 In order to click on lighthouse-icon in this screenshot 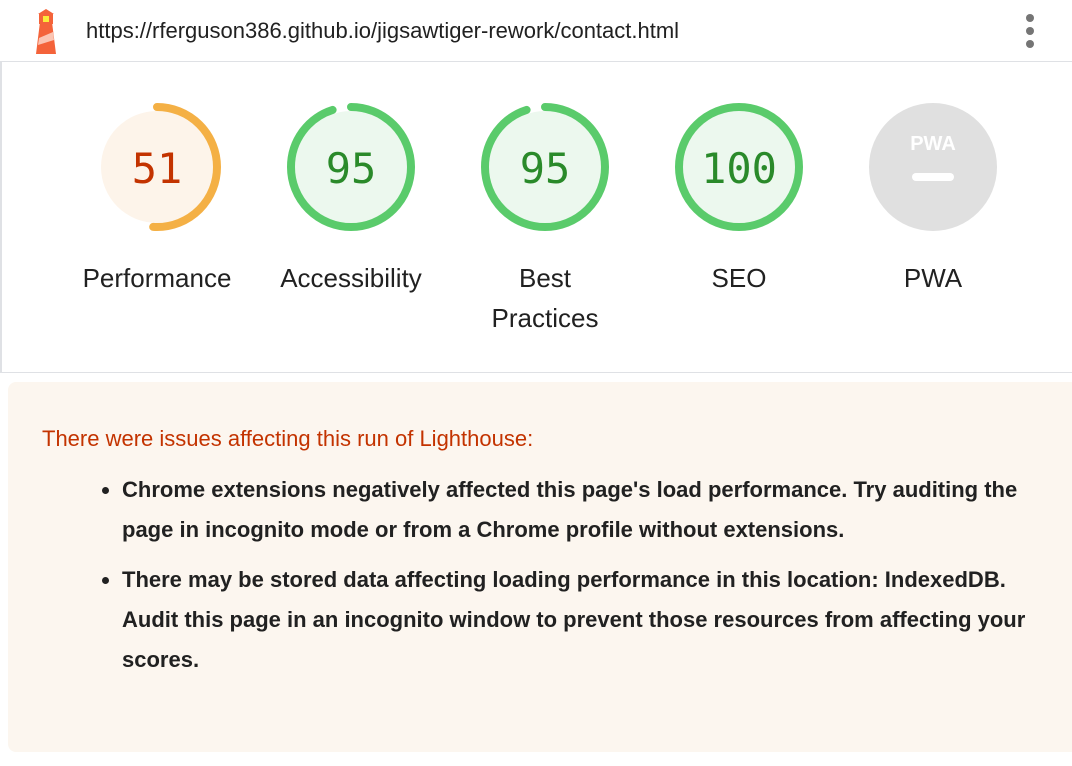, I will do `click(46, 31)`.